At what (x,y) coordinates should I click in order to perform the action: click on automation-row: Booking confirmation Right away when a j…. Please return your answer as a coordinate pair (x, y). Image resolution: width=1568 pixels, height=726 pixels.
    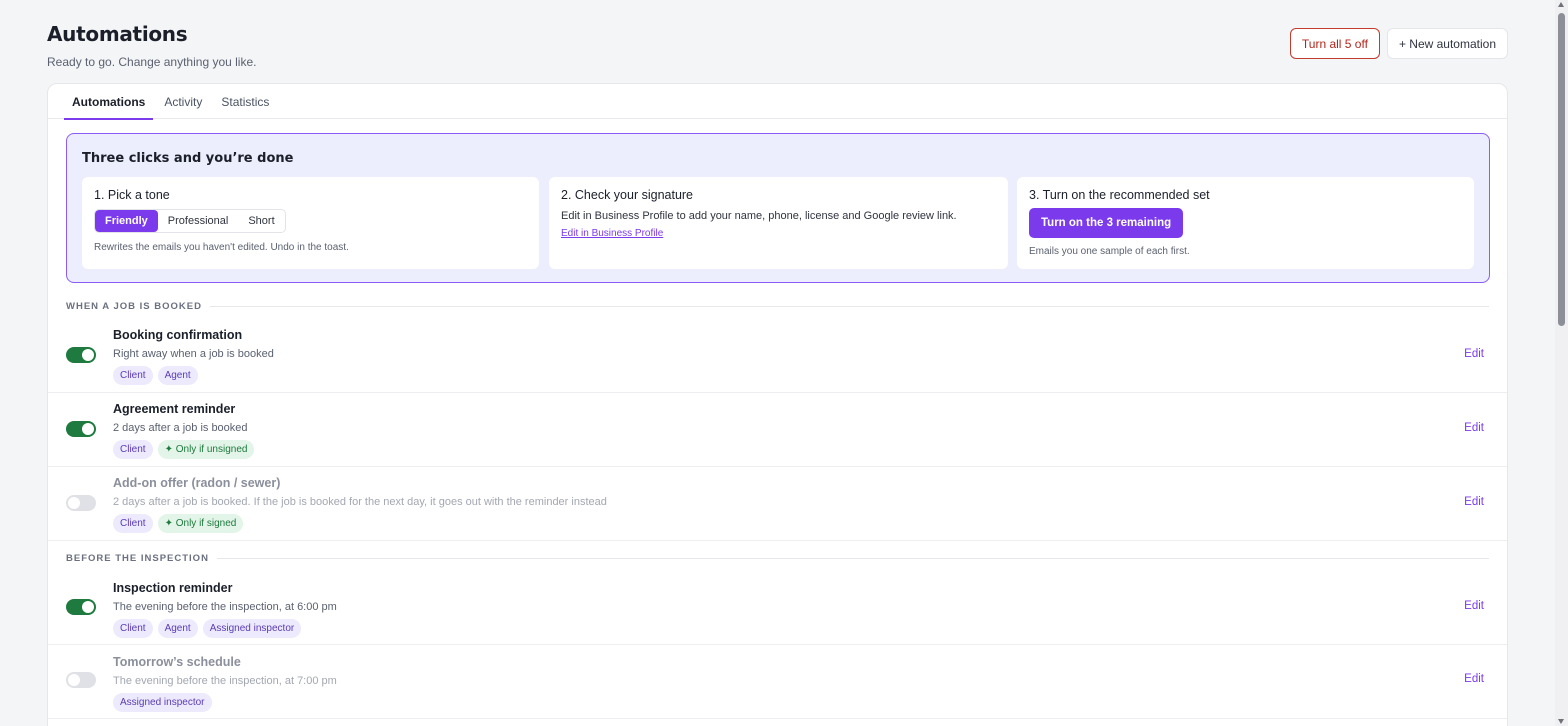
    Looking at the image, I should click on (777, 356).